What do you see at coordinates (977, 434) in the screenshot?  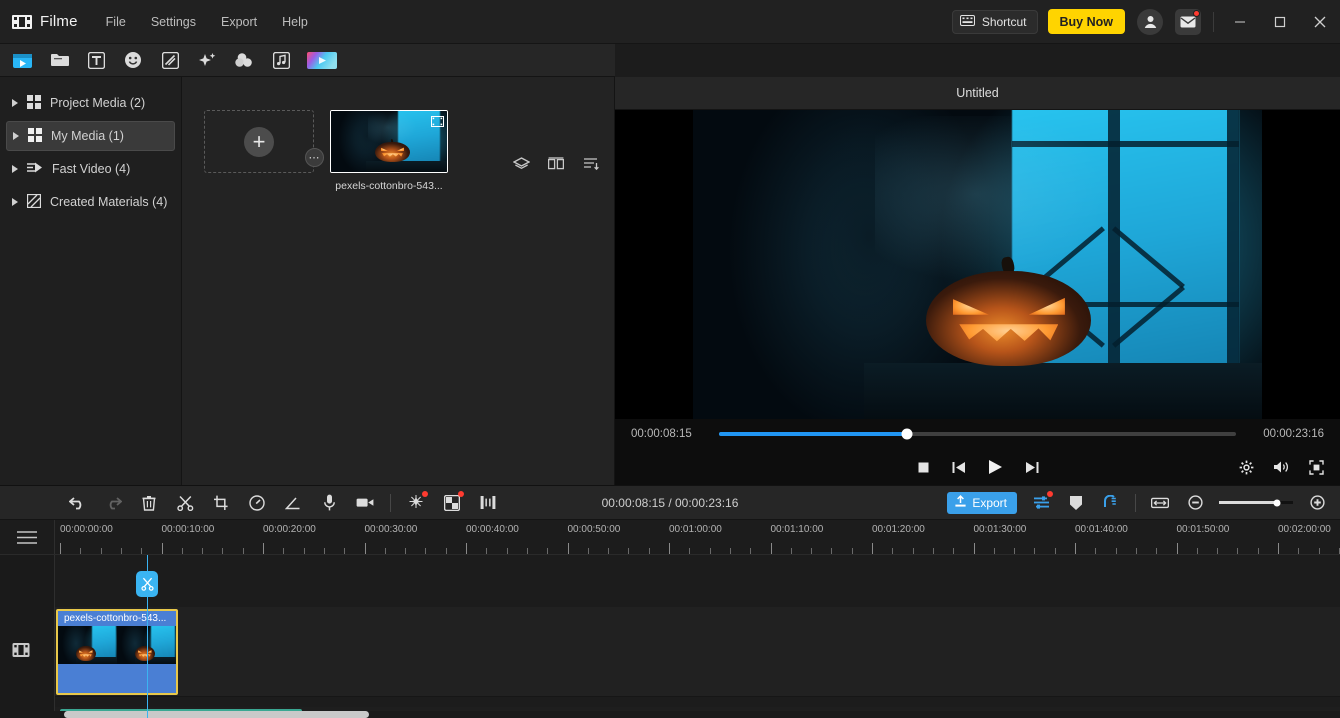 I see `preview-scrub-bar` at bounding box center [977, 434].